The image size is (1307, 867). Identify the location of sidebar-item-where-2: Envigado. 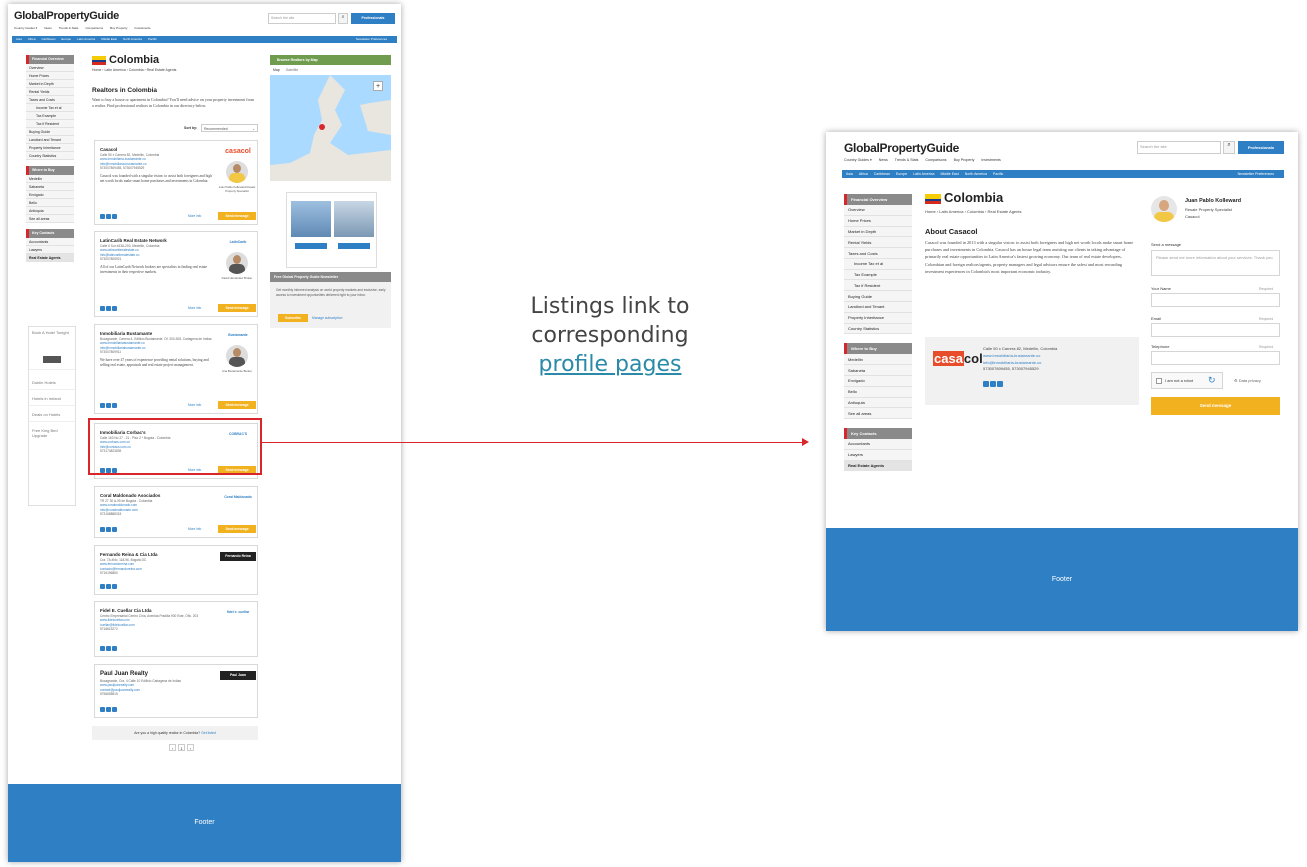
(50, 195).